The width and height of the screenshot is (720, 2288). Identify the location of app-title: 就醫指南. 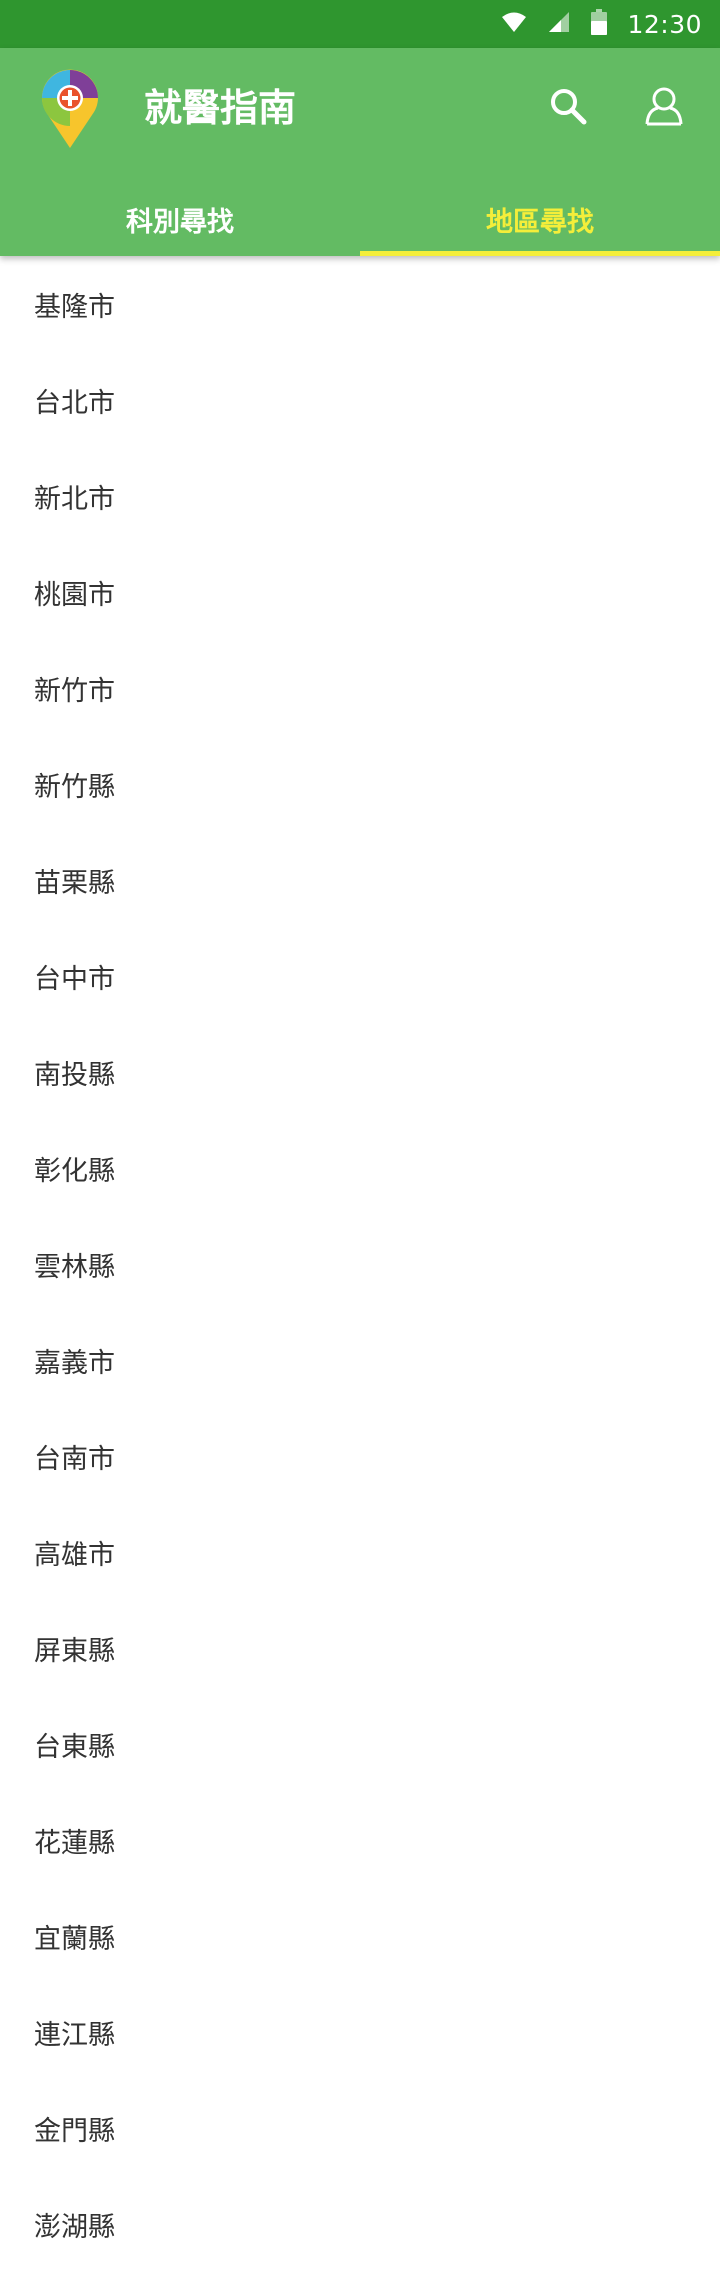
(220, 108).